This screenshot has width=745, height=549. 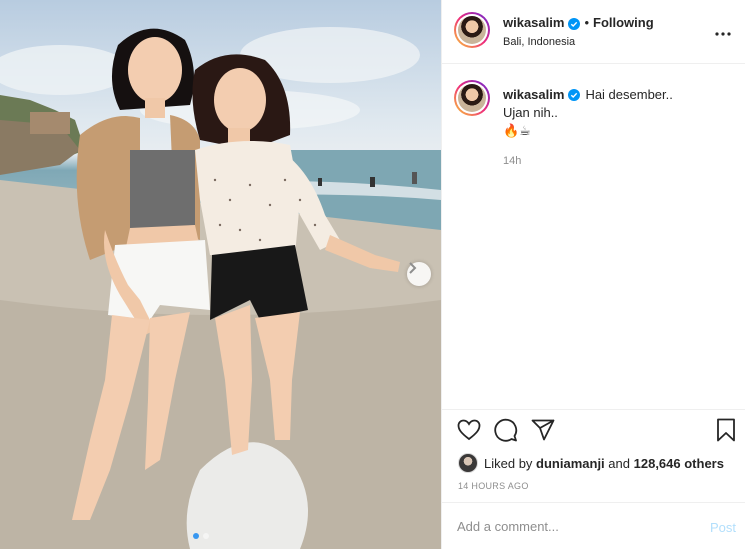 What do you see at coordinates (619, 463) in the screenshot?
I see `likes-conjunction: and` at bounding box center [619, 463].